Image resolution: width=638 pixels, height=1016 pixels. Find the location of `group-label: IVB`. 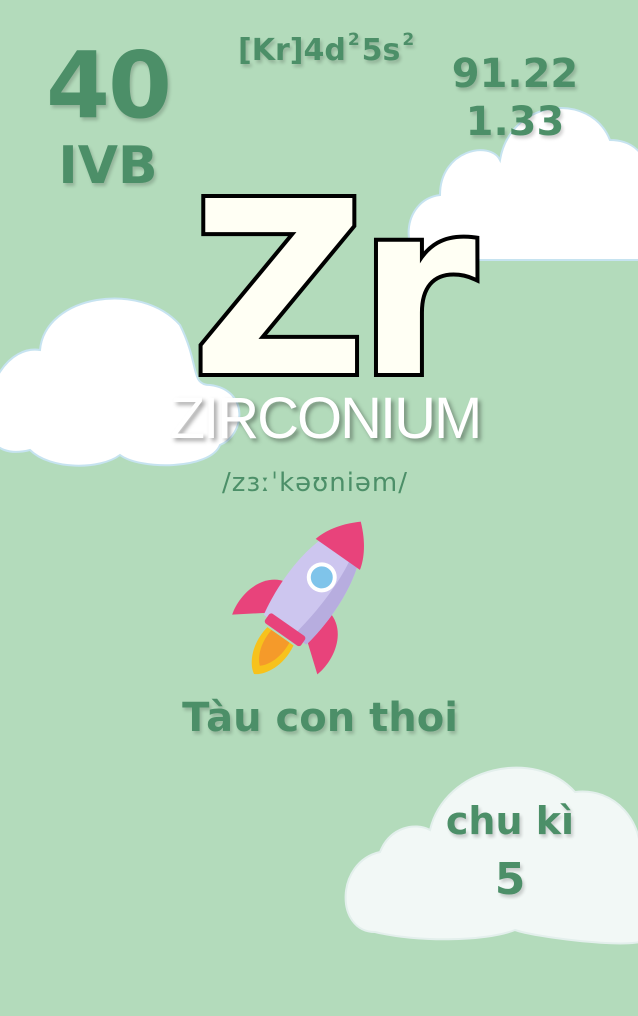

group-label: IVB is located at coordinates (108, 166).